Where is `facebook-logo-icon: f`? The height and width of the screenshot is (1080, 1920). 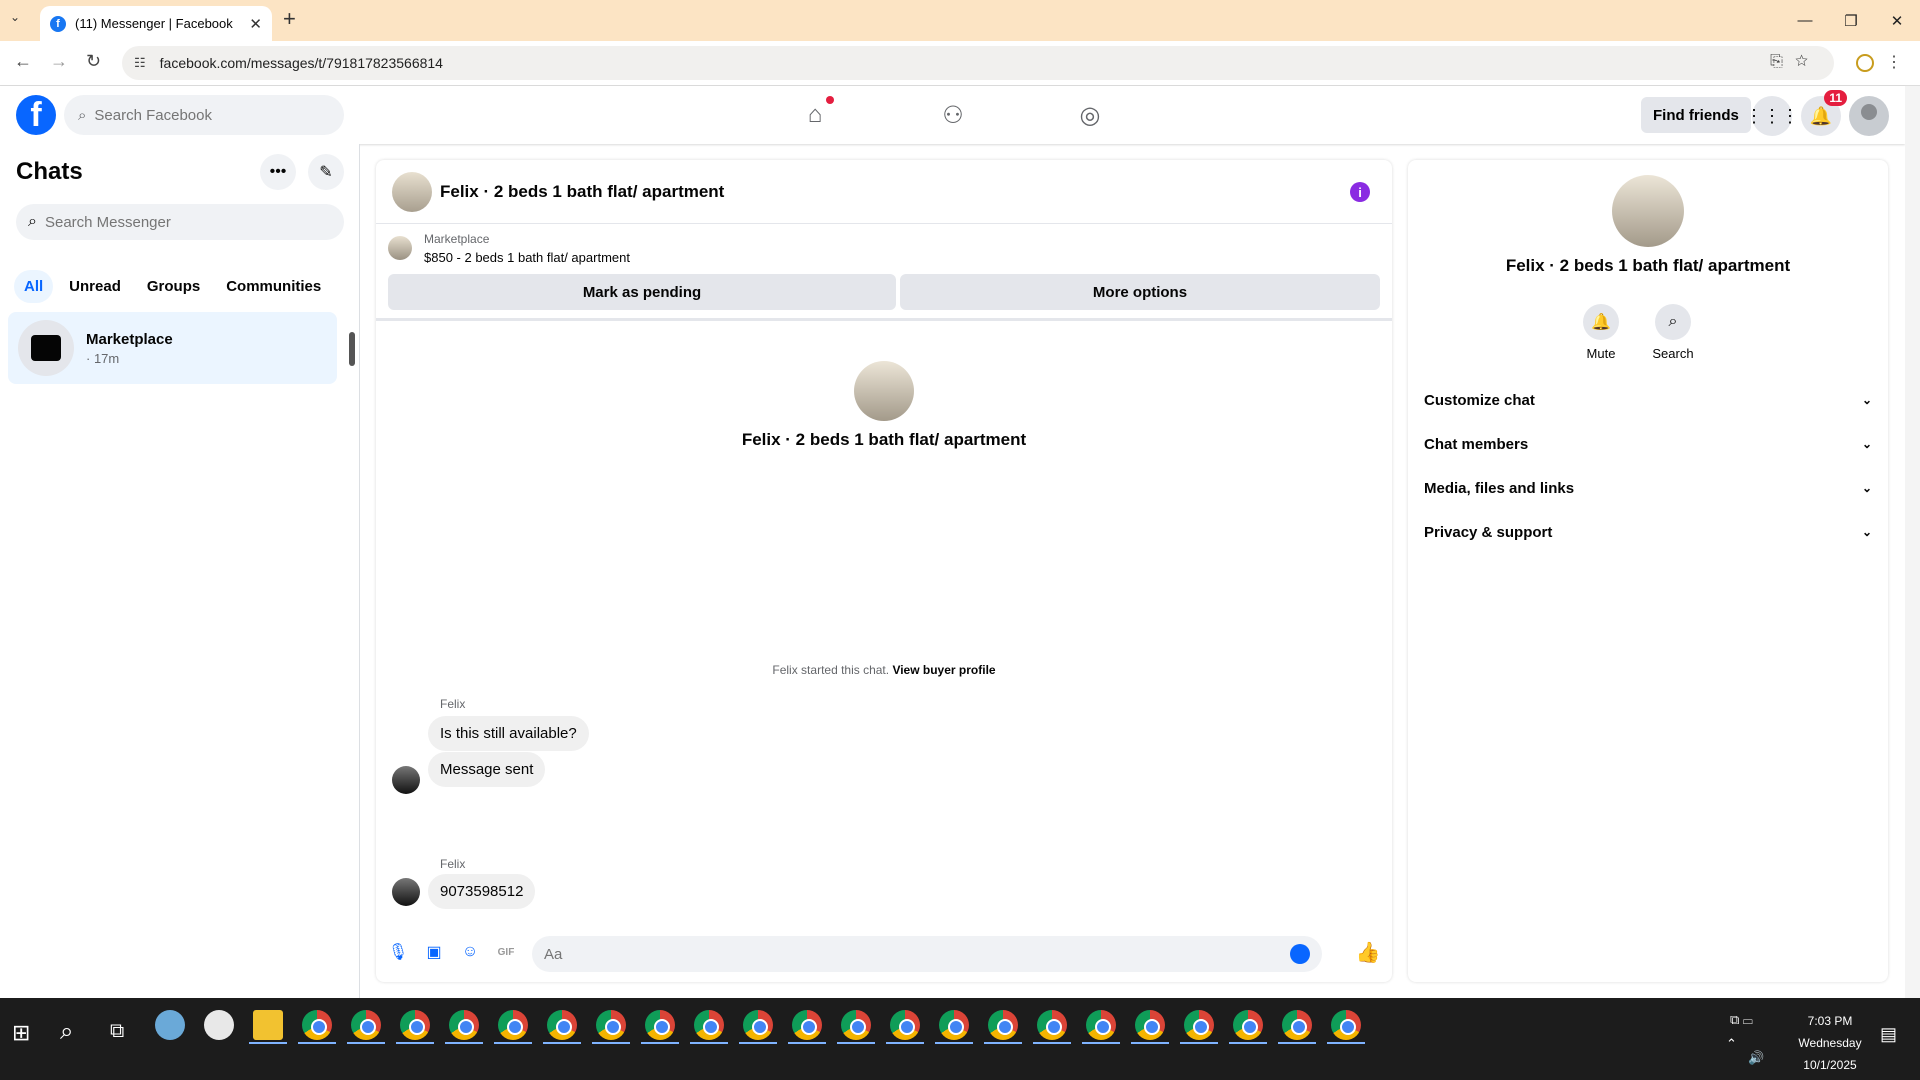 facebook-logo-icon: f is located at coordinates (36, 115).